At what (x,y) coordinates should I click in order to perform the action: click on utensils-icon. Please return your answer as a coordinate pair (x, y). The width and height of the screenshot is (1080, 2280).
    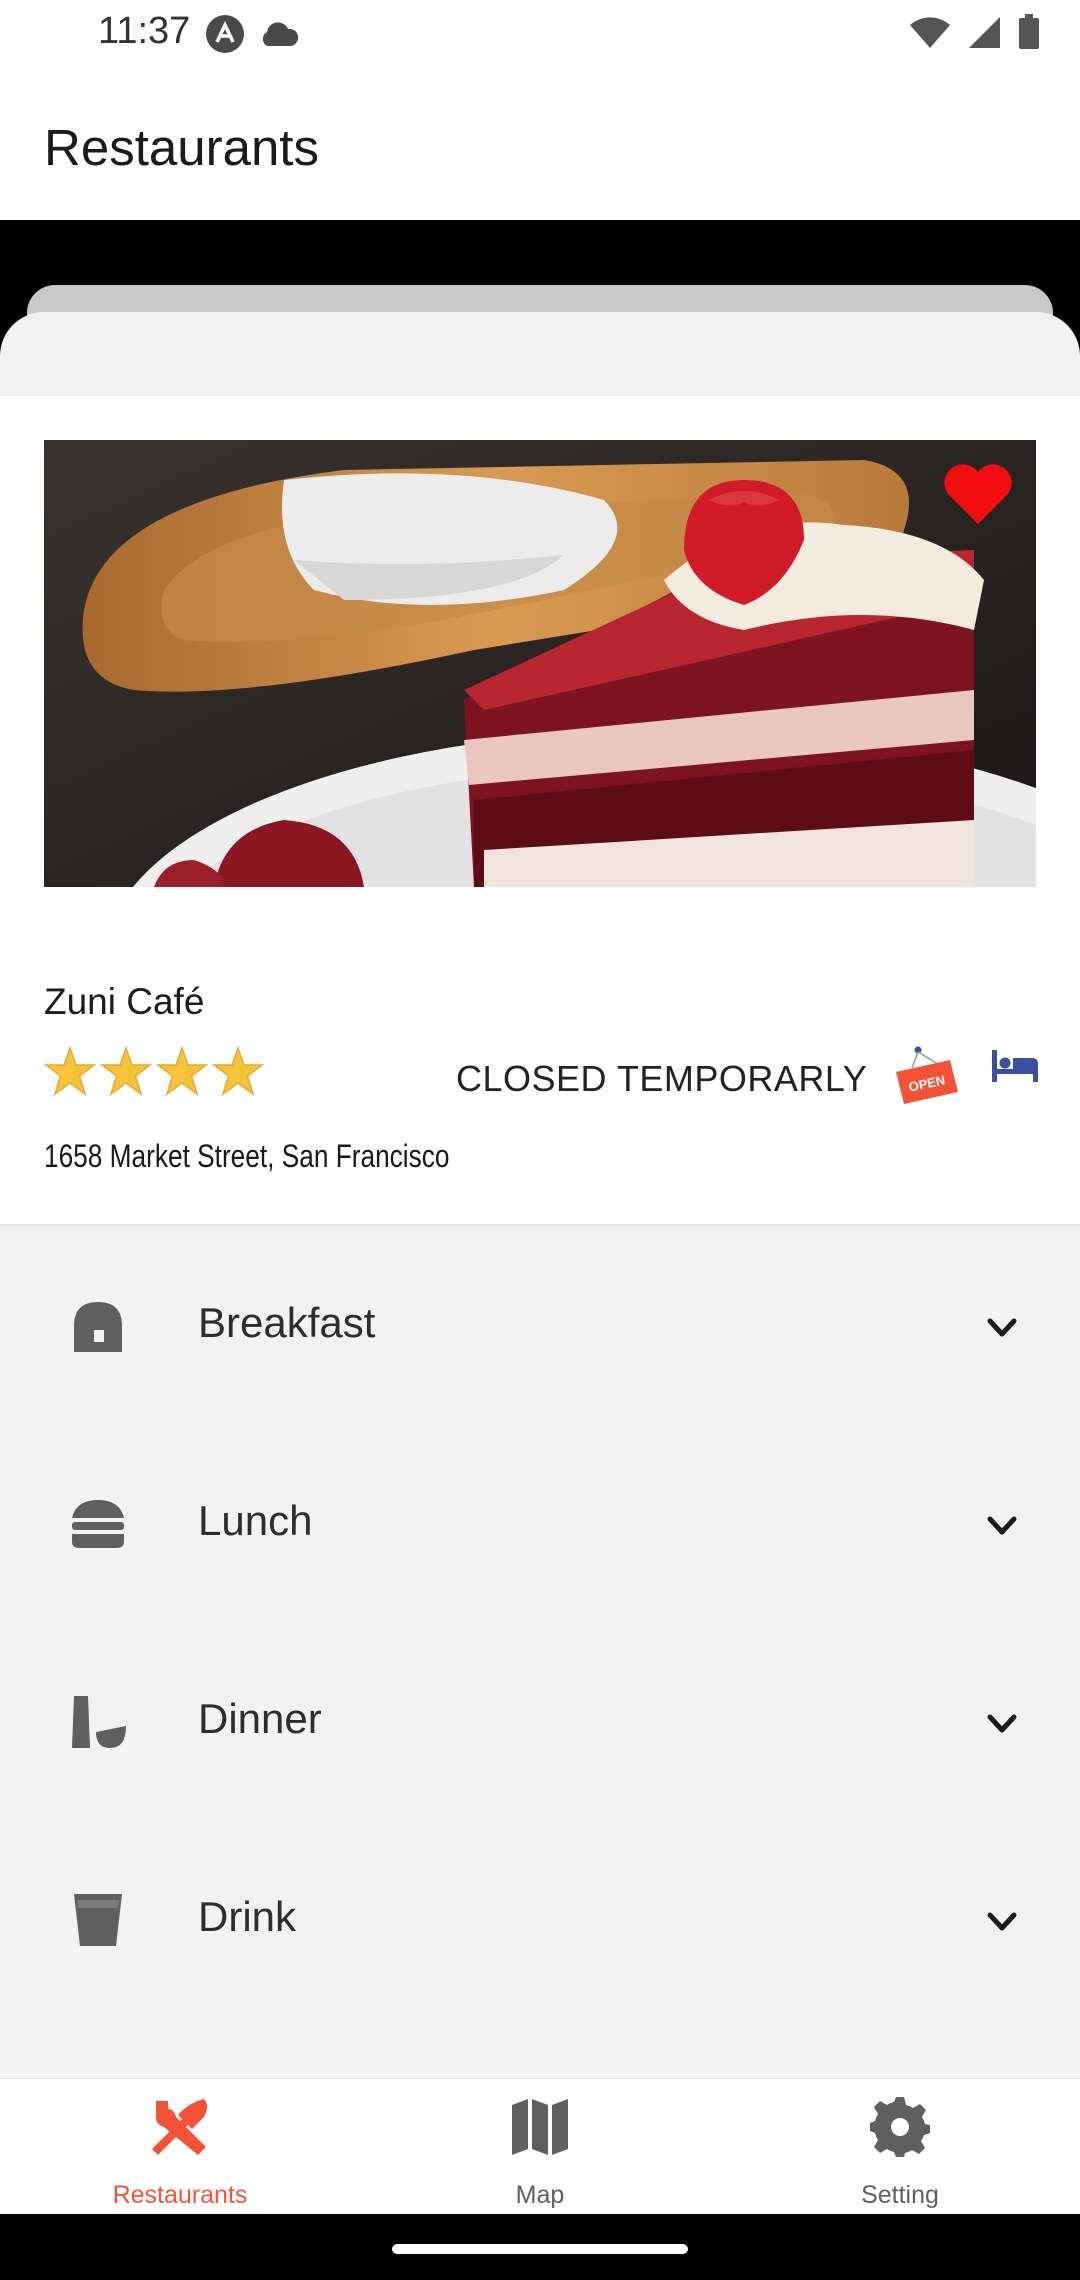
    Looking at the image, I should click on (179, 2127).